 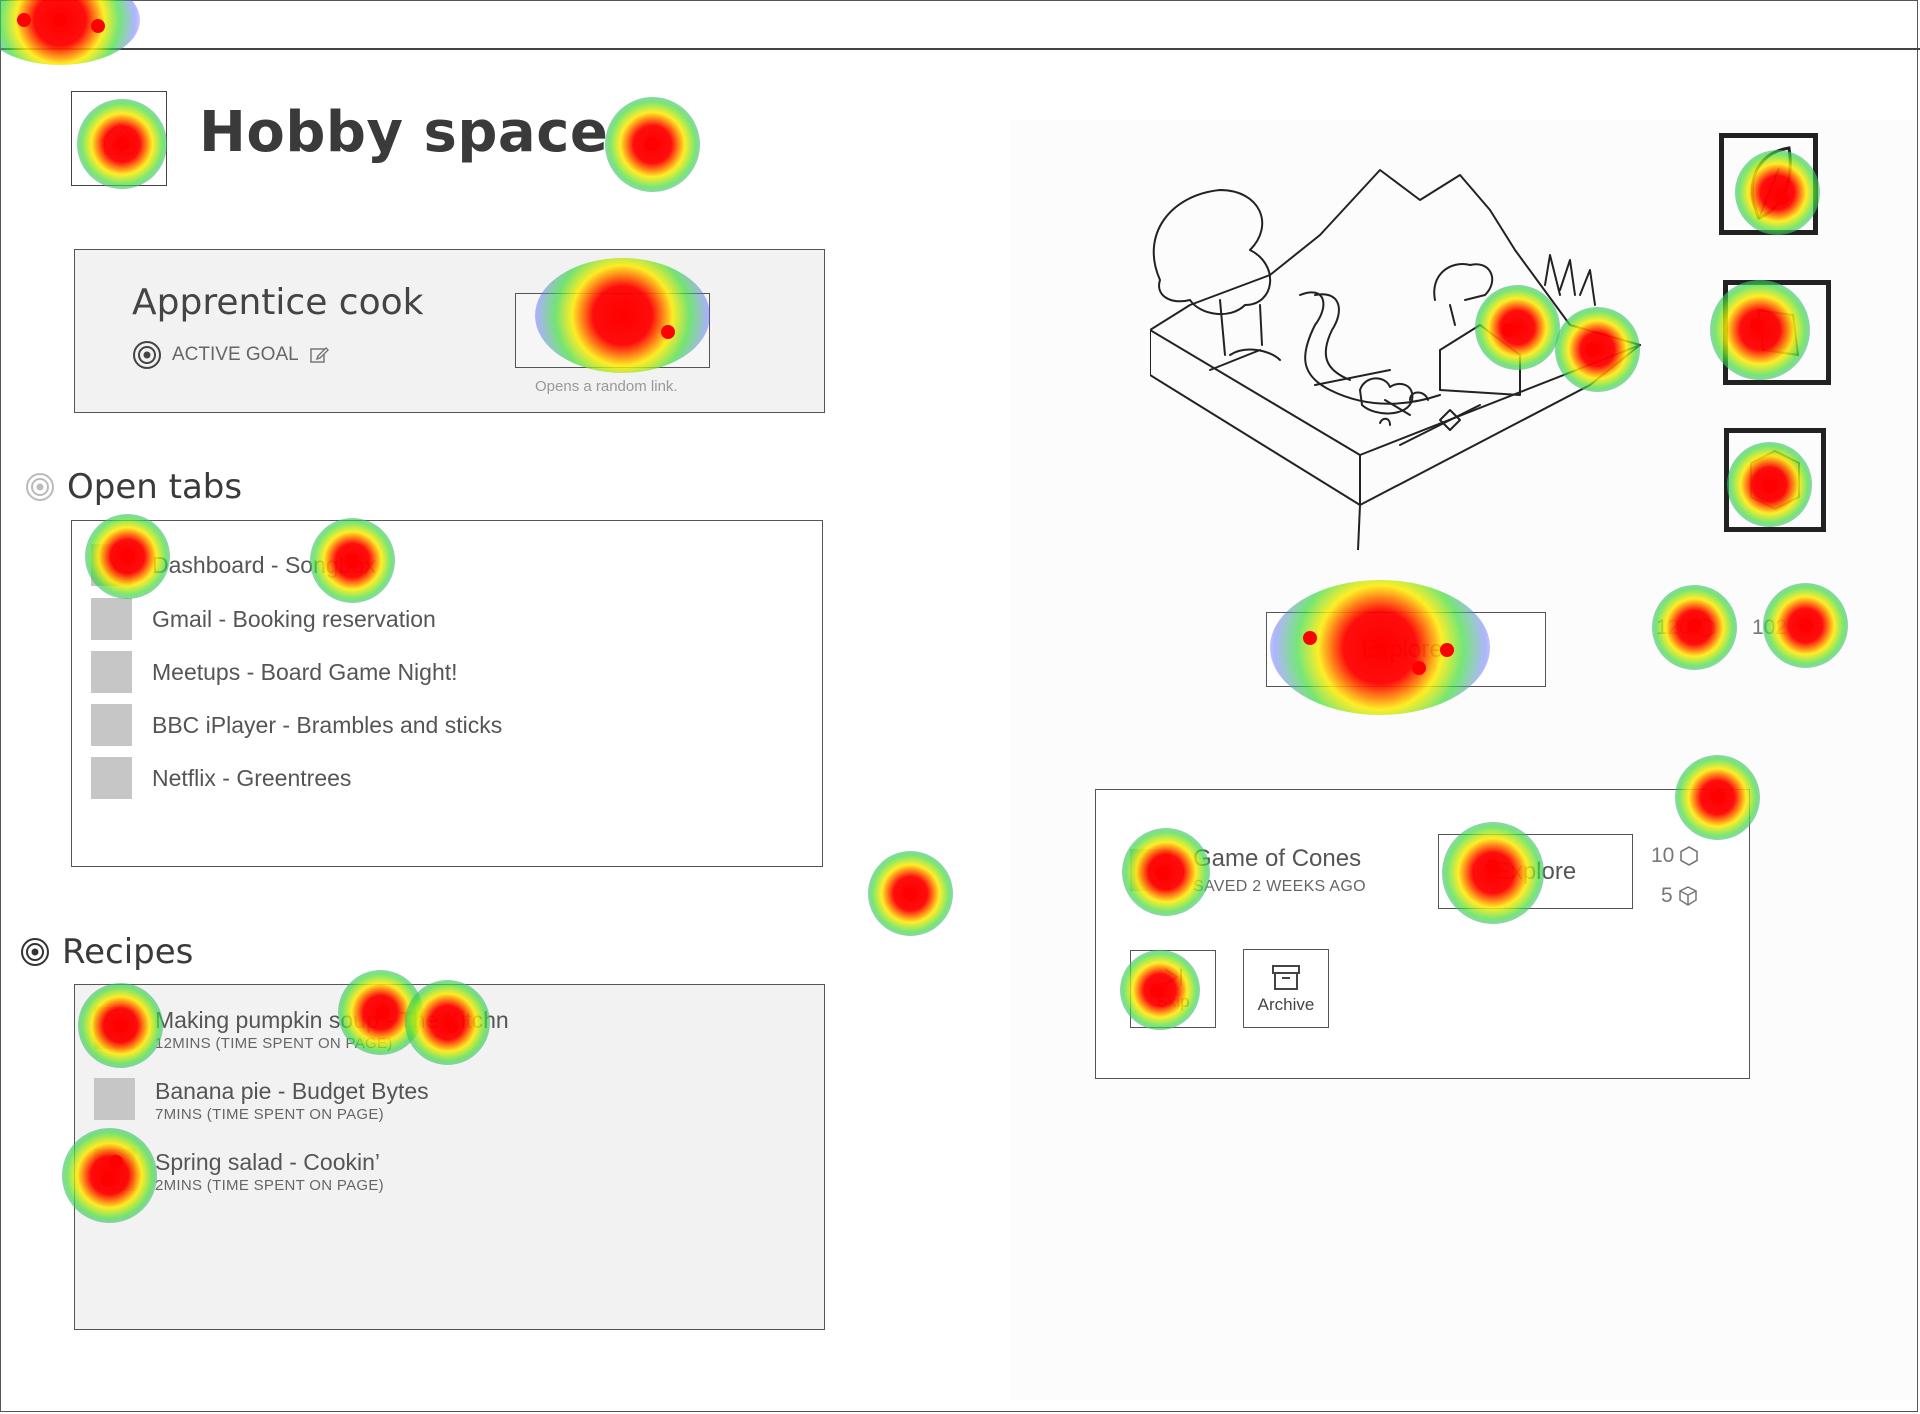 I want to click on recipes-title: Recipes, so click(x=128, y=952).